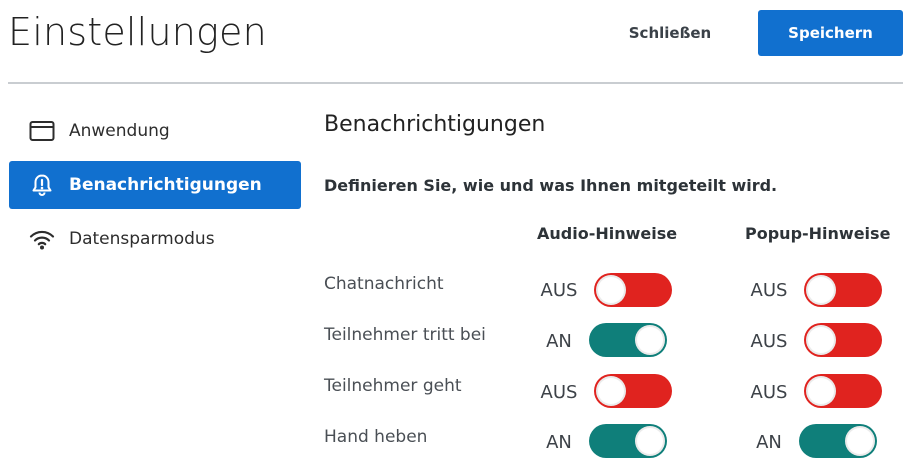 The height and width of the screenshot is (458, 903). What do you see at coordinates (633, 290) in the screenshot?
I see `audio-toggle-chatnachricht` at bounding box center [633, 290].